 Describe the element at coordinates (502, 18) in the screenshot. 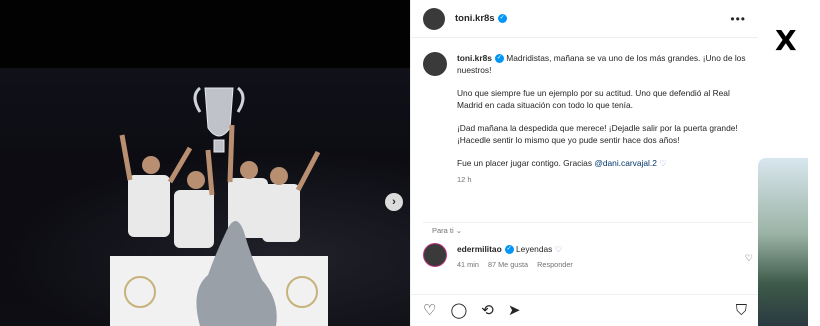

I see `verified-icon: ✓` at that location.